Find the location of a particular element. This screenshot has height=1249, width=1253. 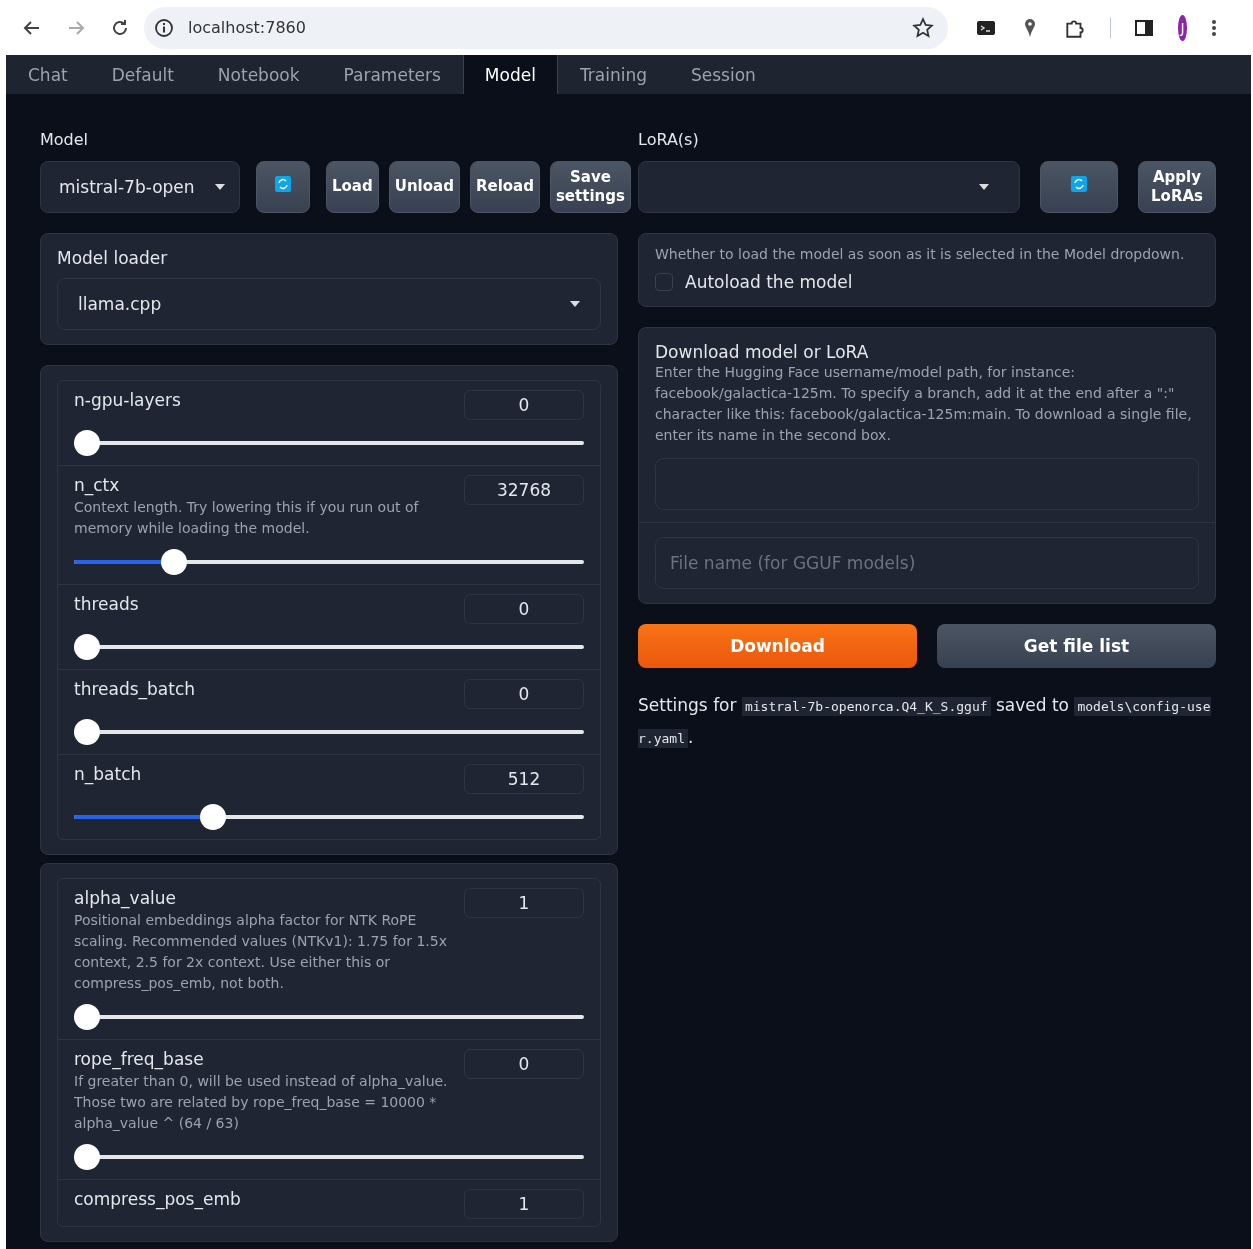

slider-label: rope_freq_base is located at coordinates (139, 1059).